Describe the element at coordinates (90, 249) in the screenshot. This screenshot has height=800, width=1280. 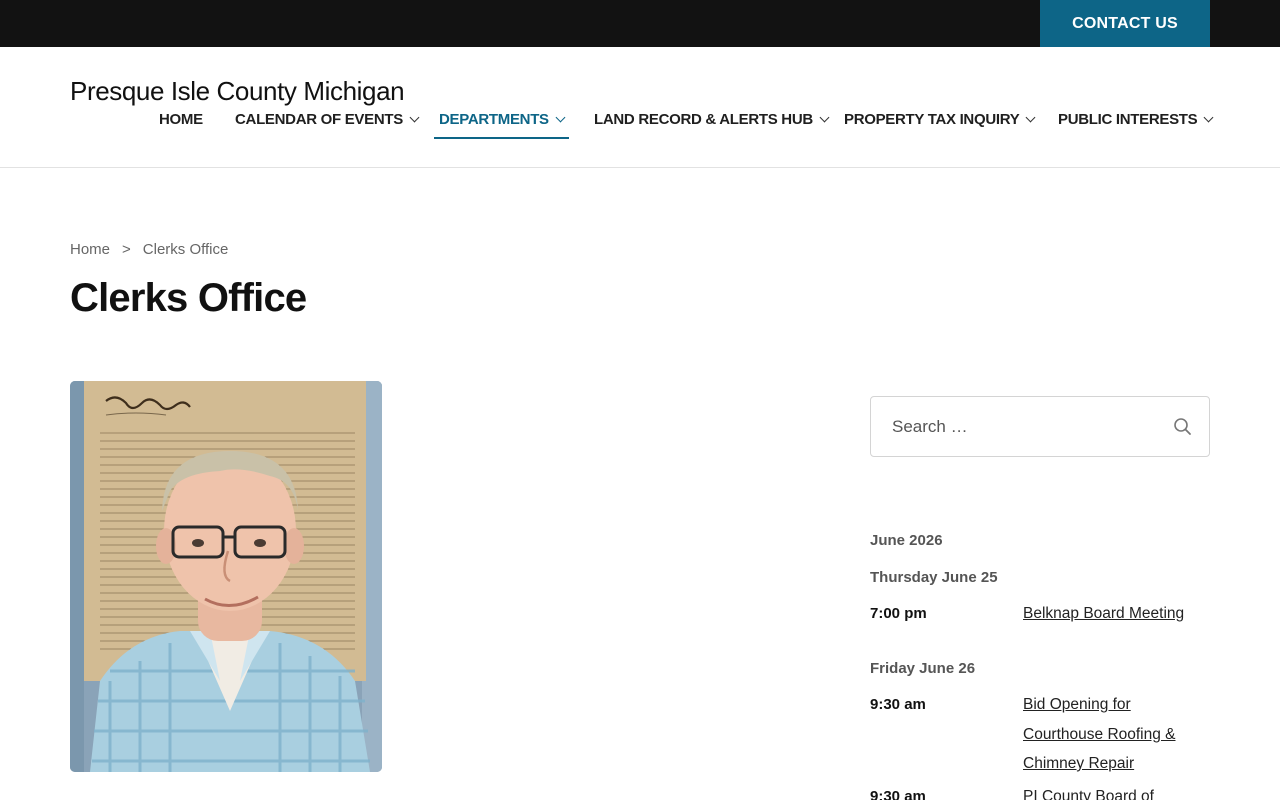
I see `breadcrumb-home-link: Home` at that location.